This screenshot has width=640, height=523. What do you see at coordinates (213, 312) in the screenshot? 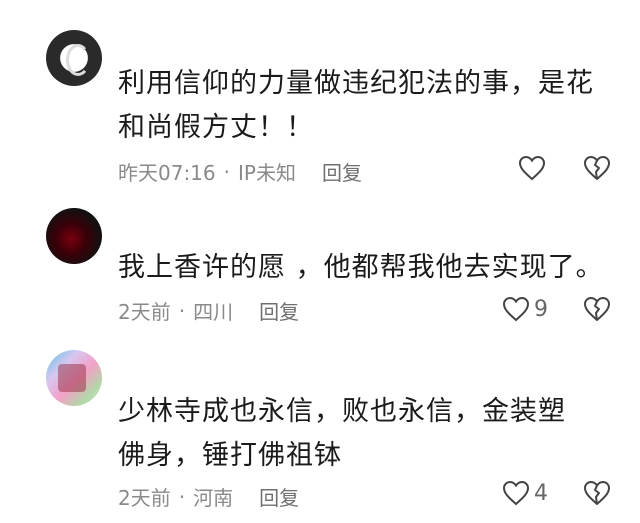
I see `comment-location: 四川` at bounding box center [213, 312].